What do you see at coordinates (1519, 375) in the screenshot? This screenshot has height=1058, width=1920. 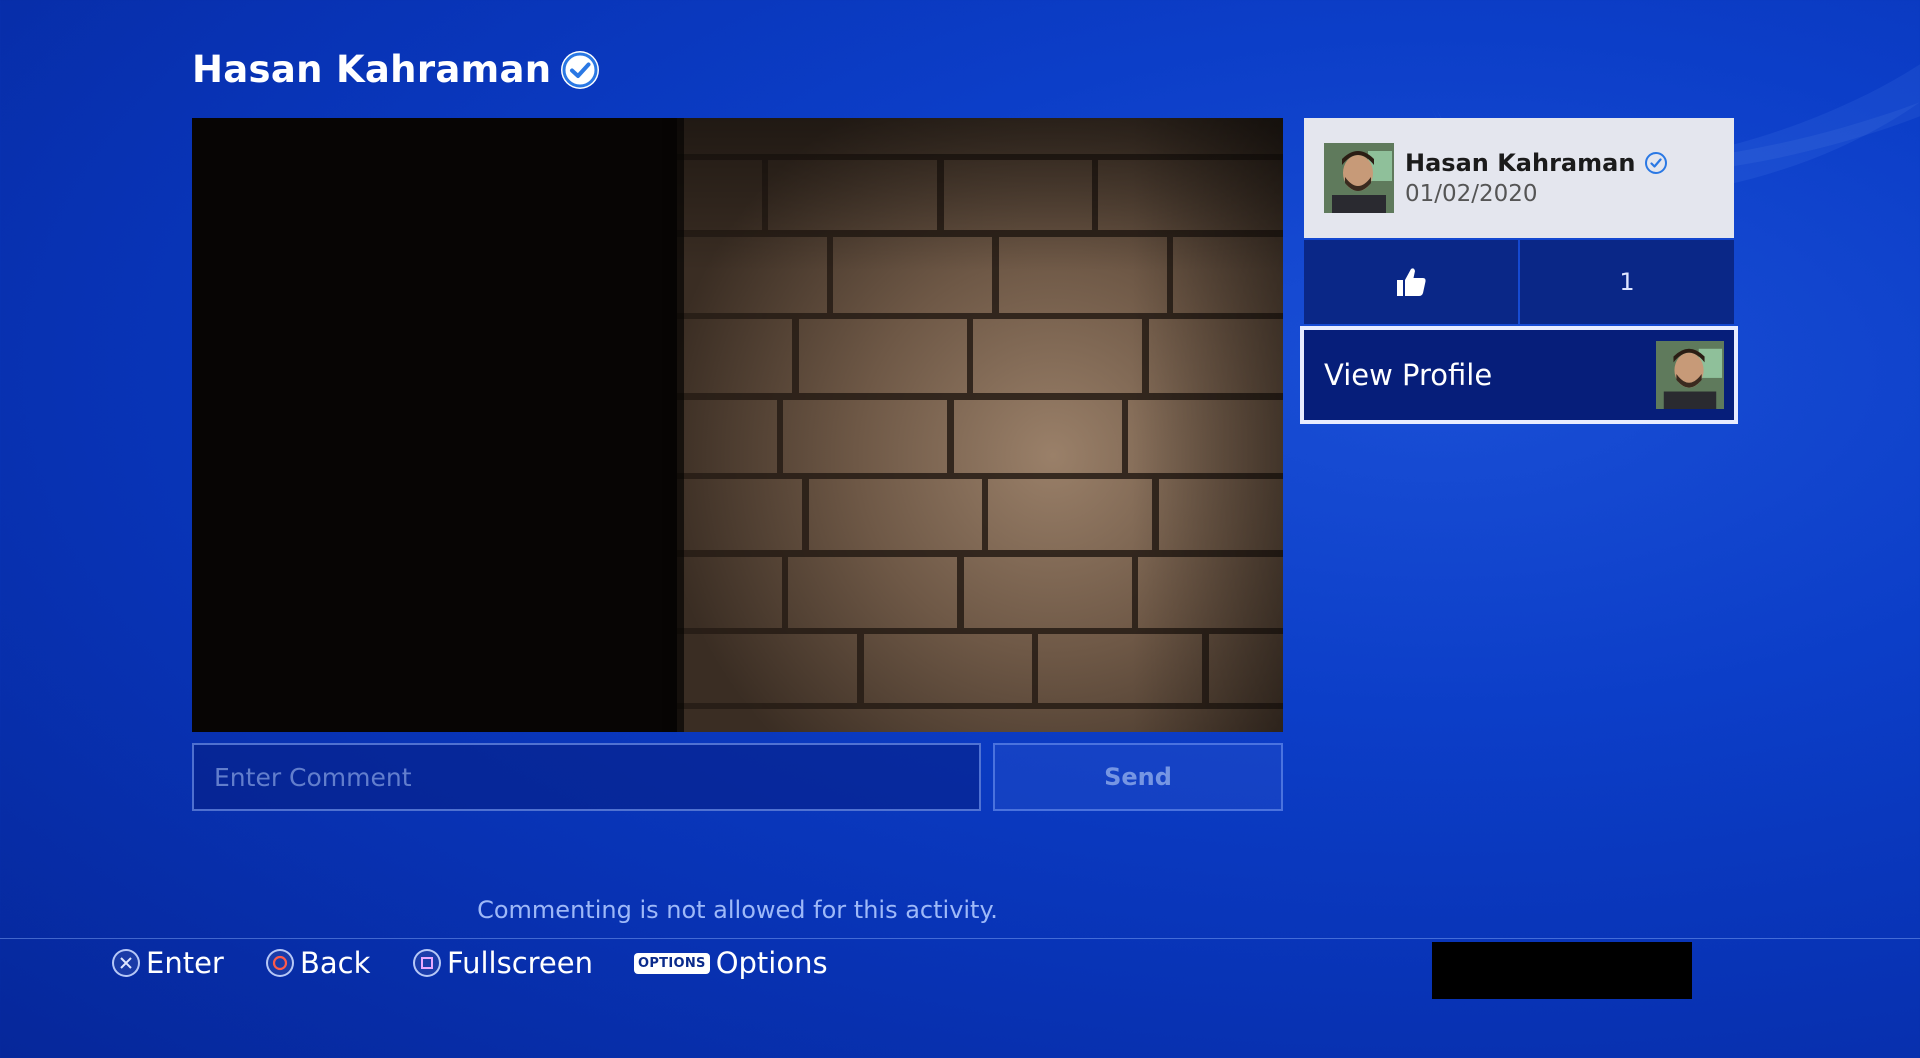 I see `view-profile-button: View Profile` at bounding box center [1519, 375].